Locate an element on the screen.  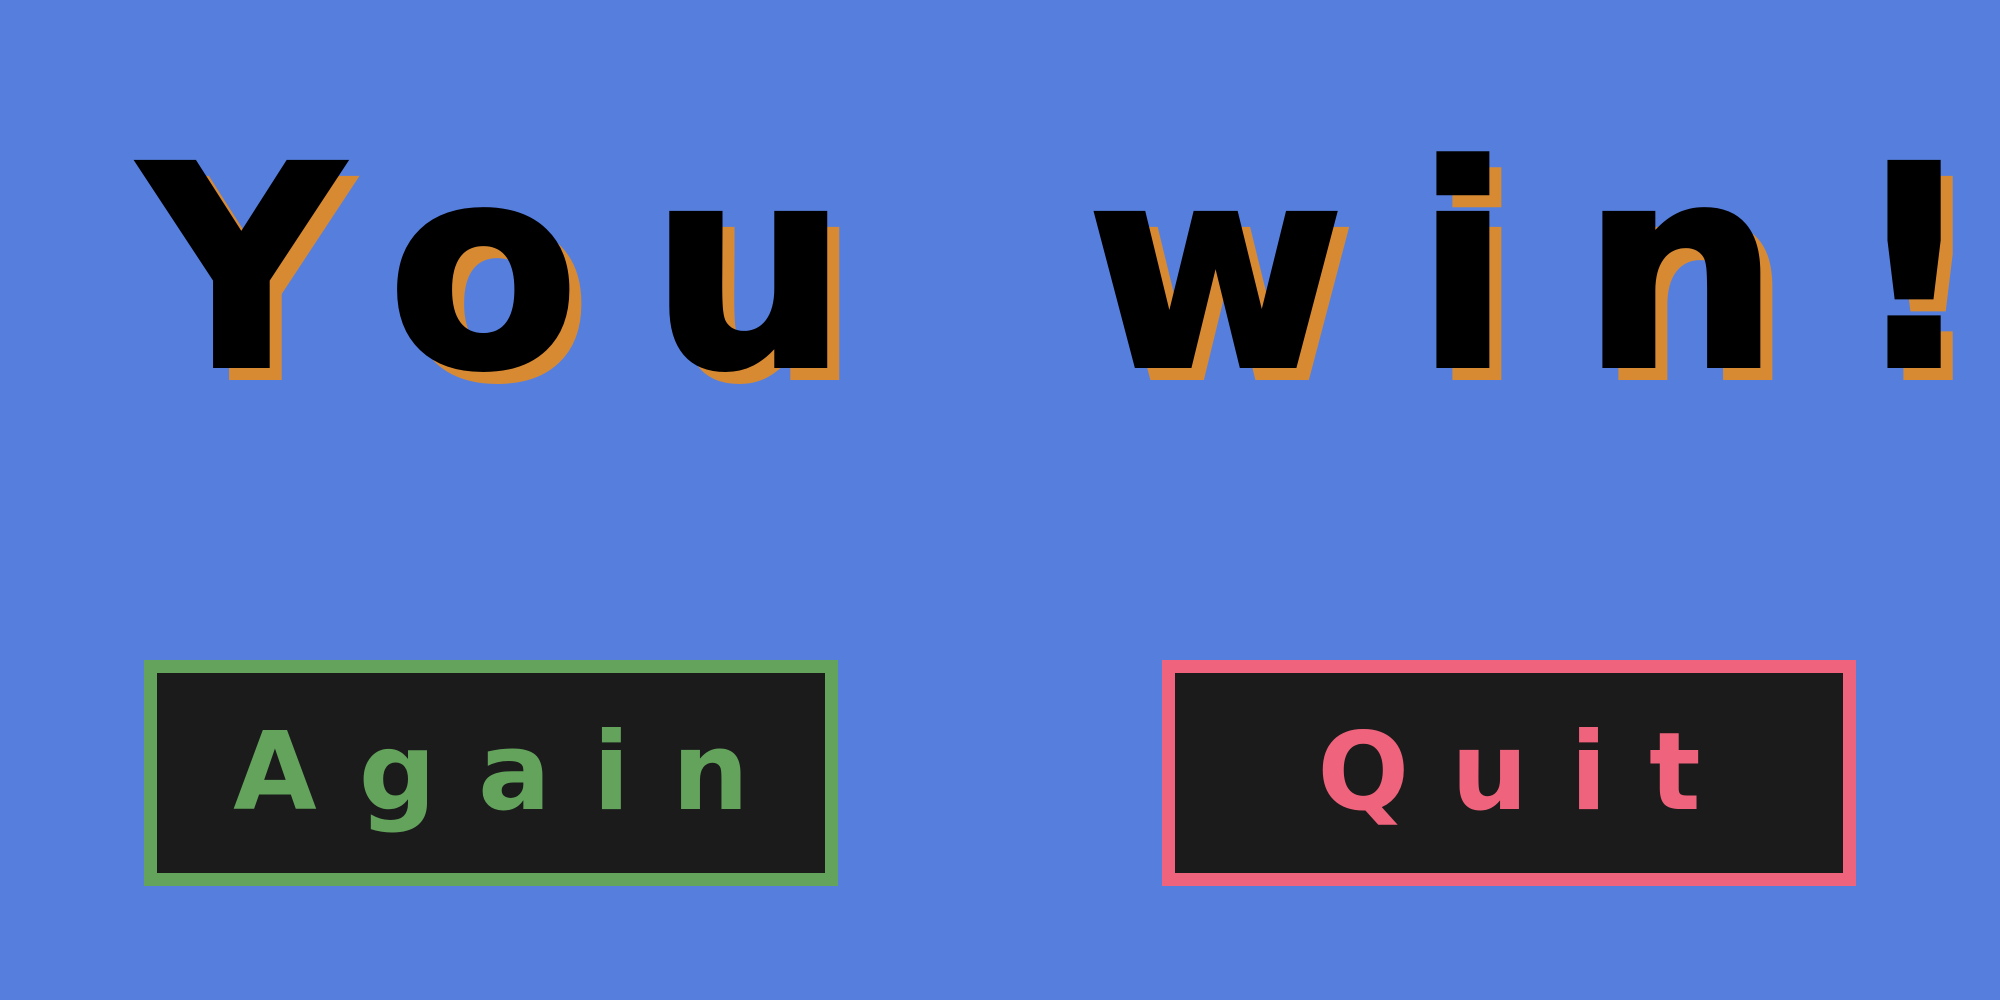
again-button-label: Again is located at coordinates (512, 772).